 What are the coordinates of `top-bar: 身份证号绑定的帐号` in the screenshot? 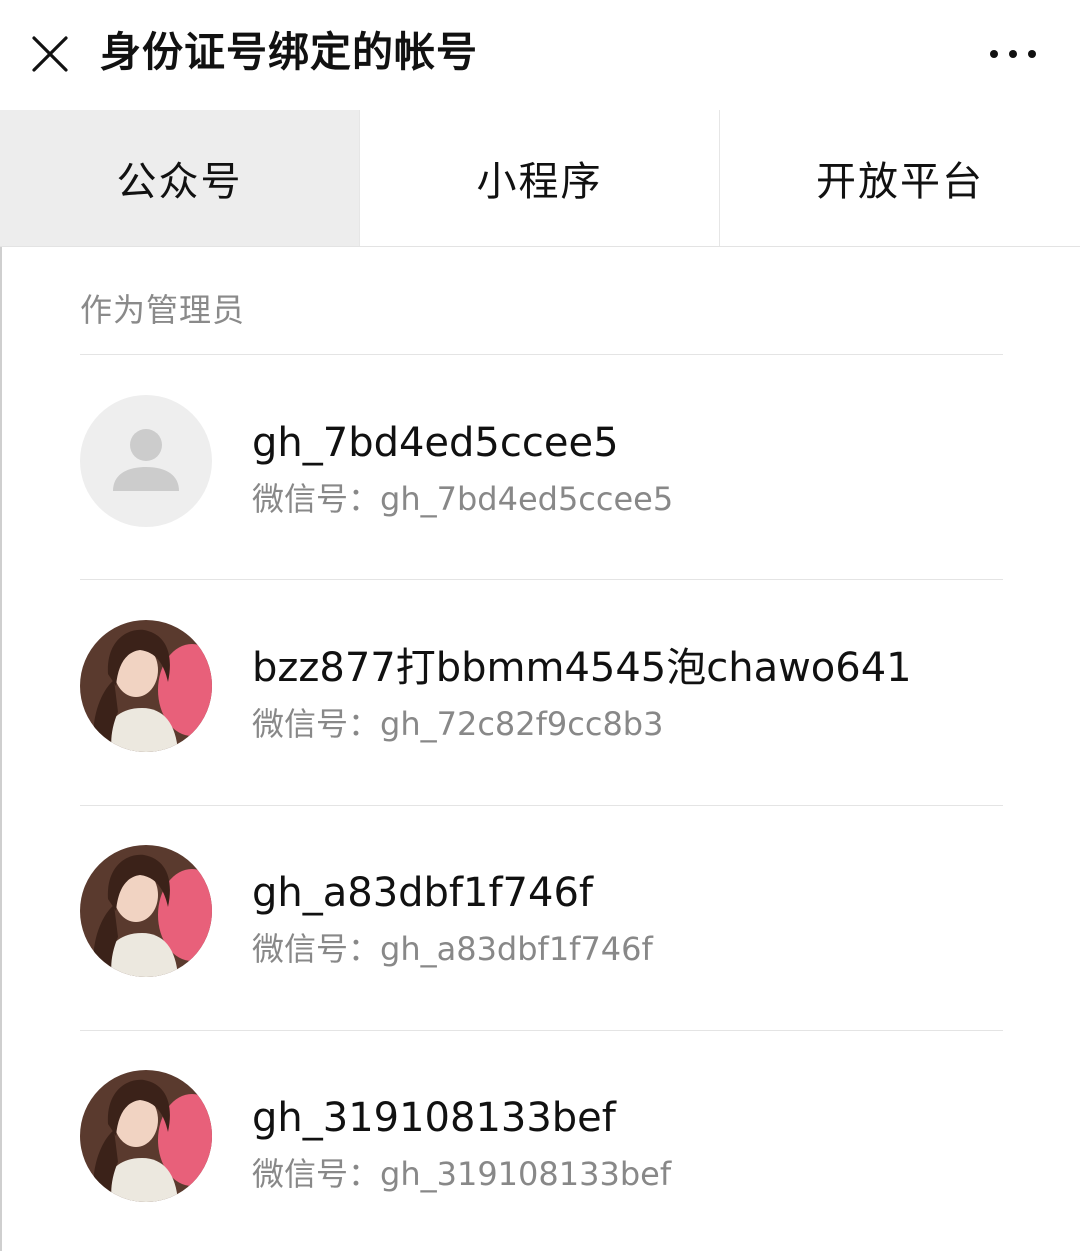 It's located at (540, 55).